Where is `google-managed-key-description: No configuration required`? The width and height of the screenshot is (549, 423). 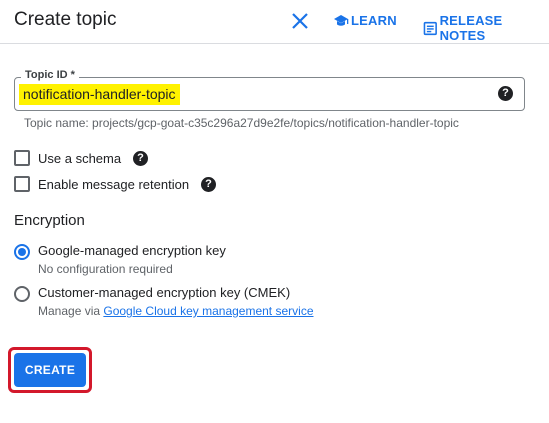 google-managed-key-description: No configuration required is located at coordinates (105, 269).